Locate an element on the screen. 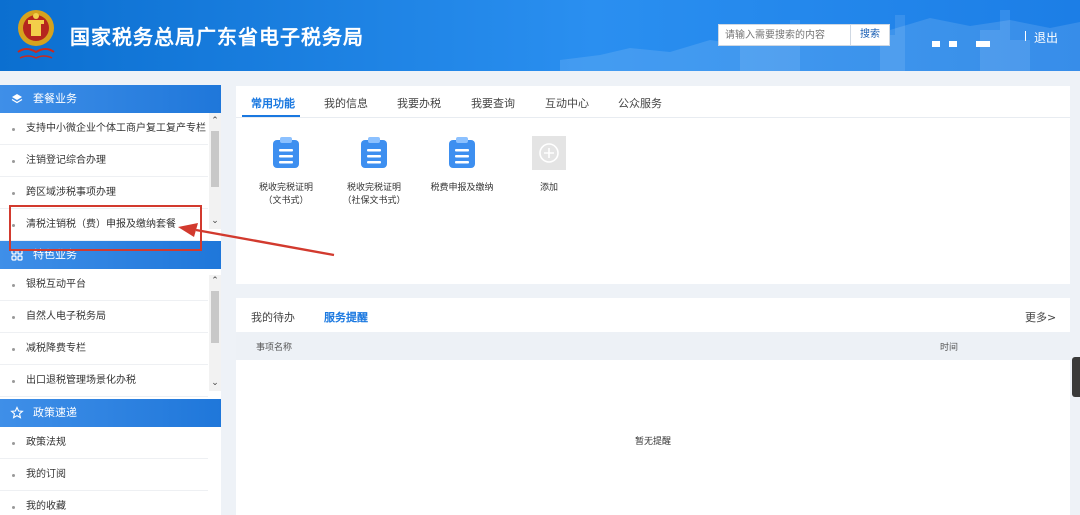  tile-tax-certificate-document: 税收完税证明 （文书式） is located at coordinates (286, 172).